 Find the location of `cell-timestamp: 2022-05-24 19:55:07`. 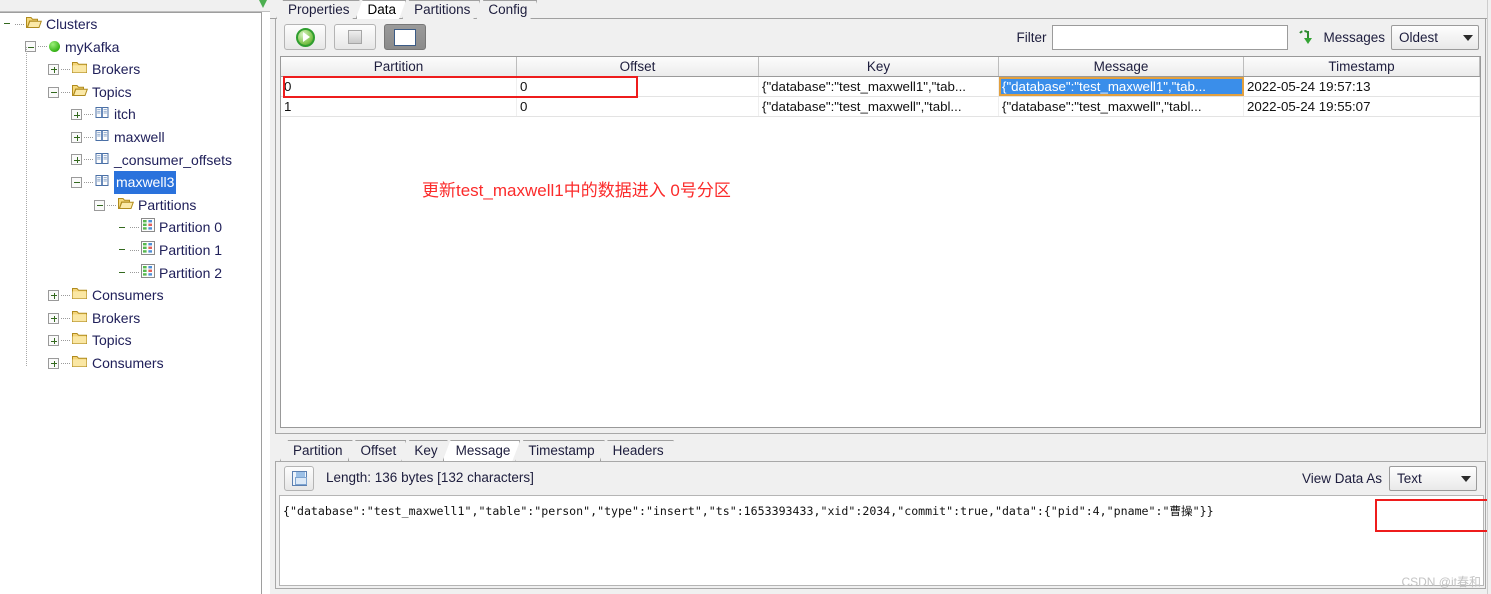

cell-timestamp: 2022-05-24 19:55:07 is located at coordinates (1362, 106).